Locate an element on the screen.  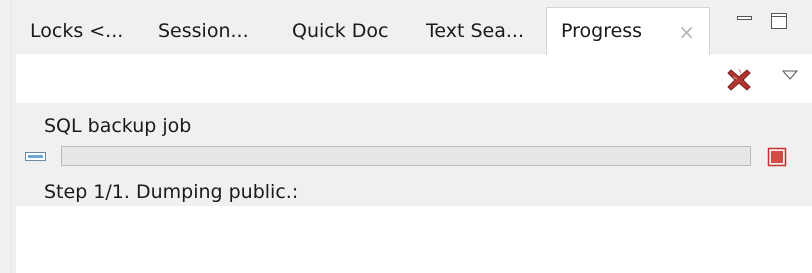
left-edge is located at coordinates (8, 136).